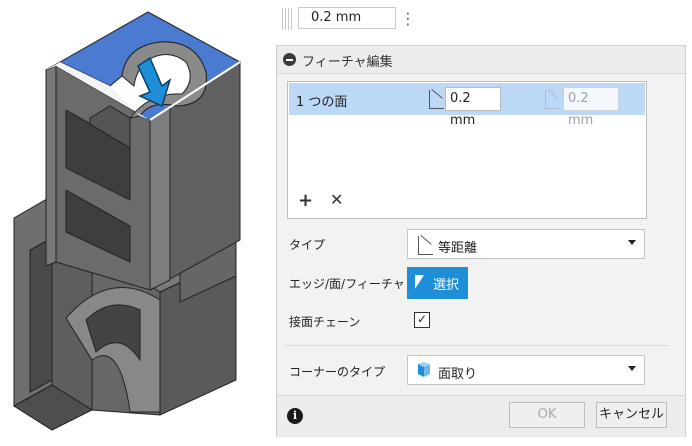 This screenshot has width=692, height=446. I want to click on offset-value-bar: 0.2 mm ⋮, so click(349, 18).